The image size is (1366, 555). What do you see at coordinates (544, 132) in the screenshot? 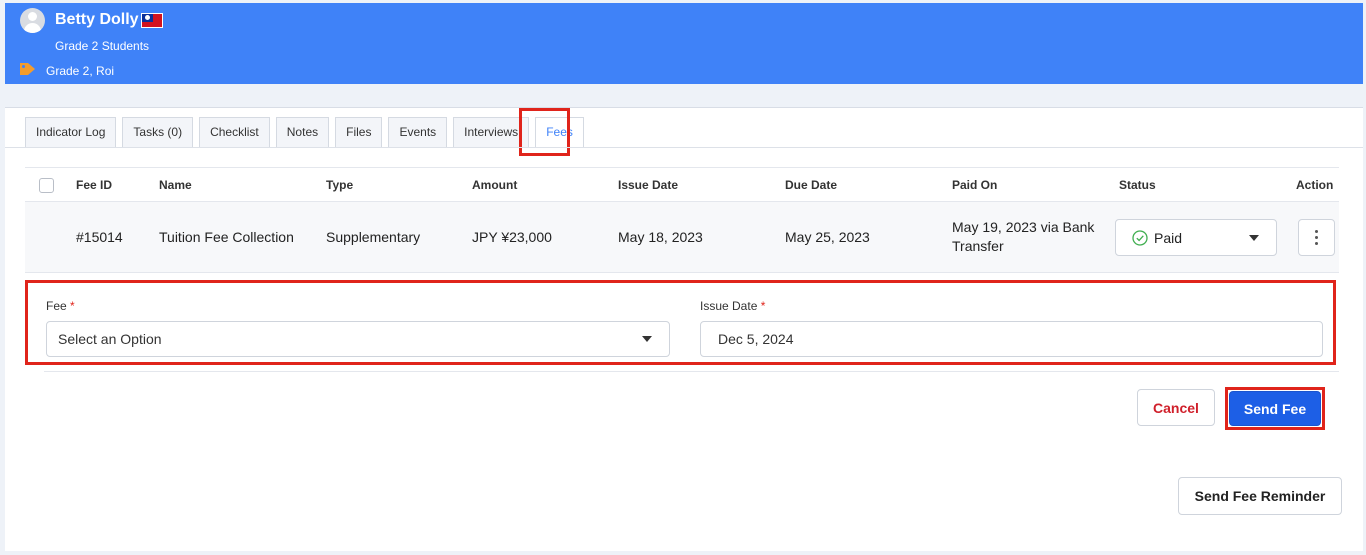
I see `fees-tab-highlight` at bounding box center [544, 132].